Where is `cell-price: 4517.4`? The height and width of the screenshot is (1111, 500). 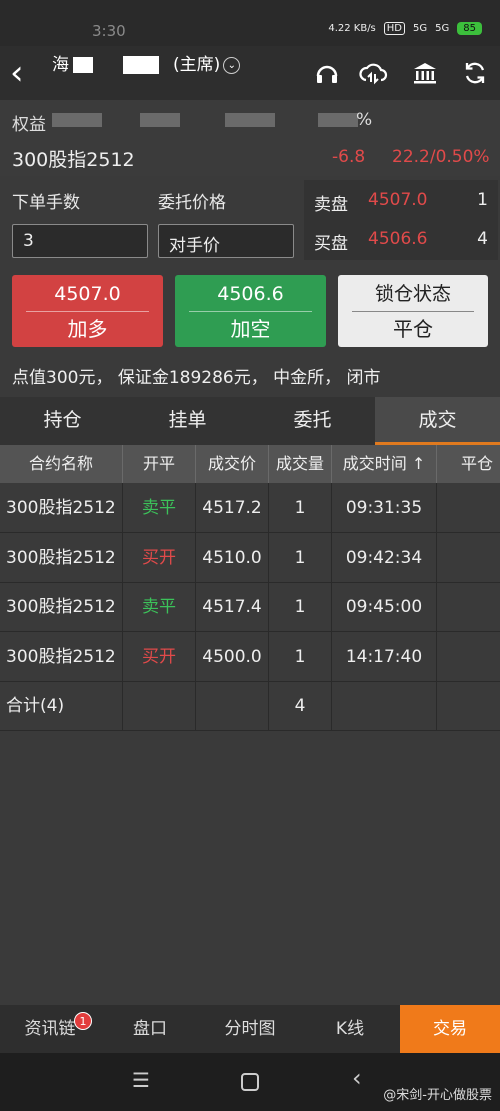
cell-price: 4517.4 is located at coordinates (232, 607).